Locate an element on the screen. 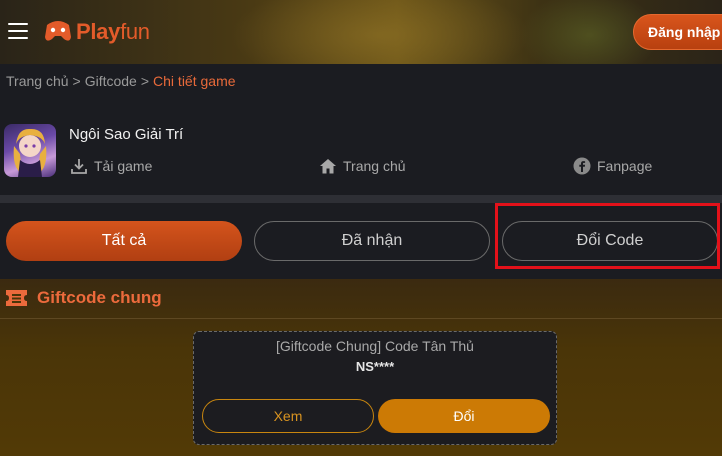 This screenshot has width=722, height=456. playfun-logo: Playfun is located at coordinates (97, 32).